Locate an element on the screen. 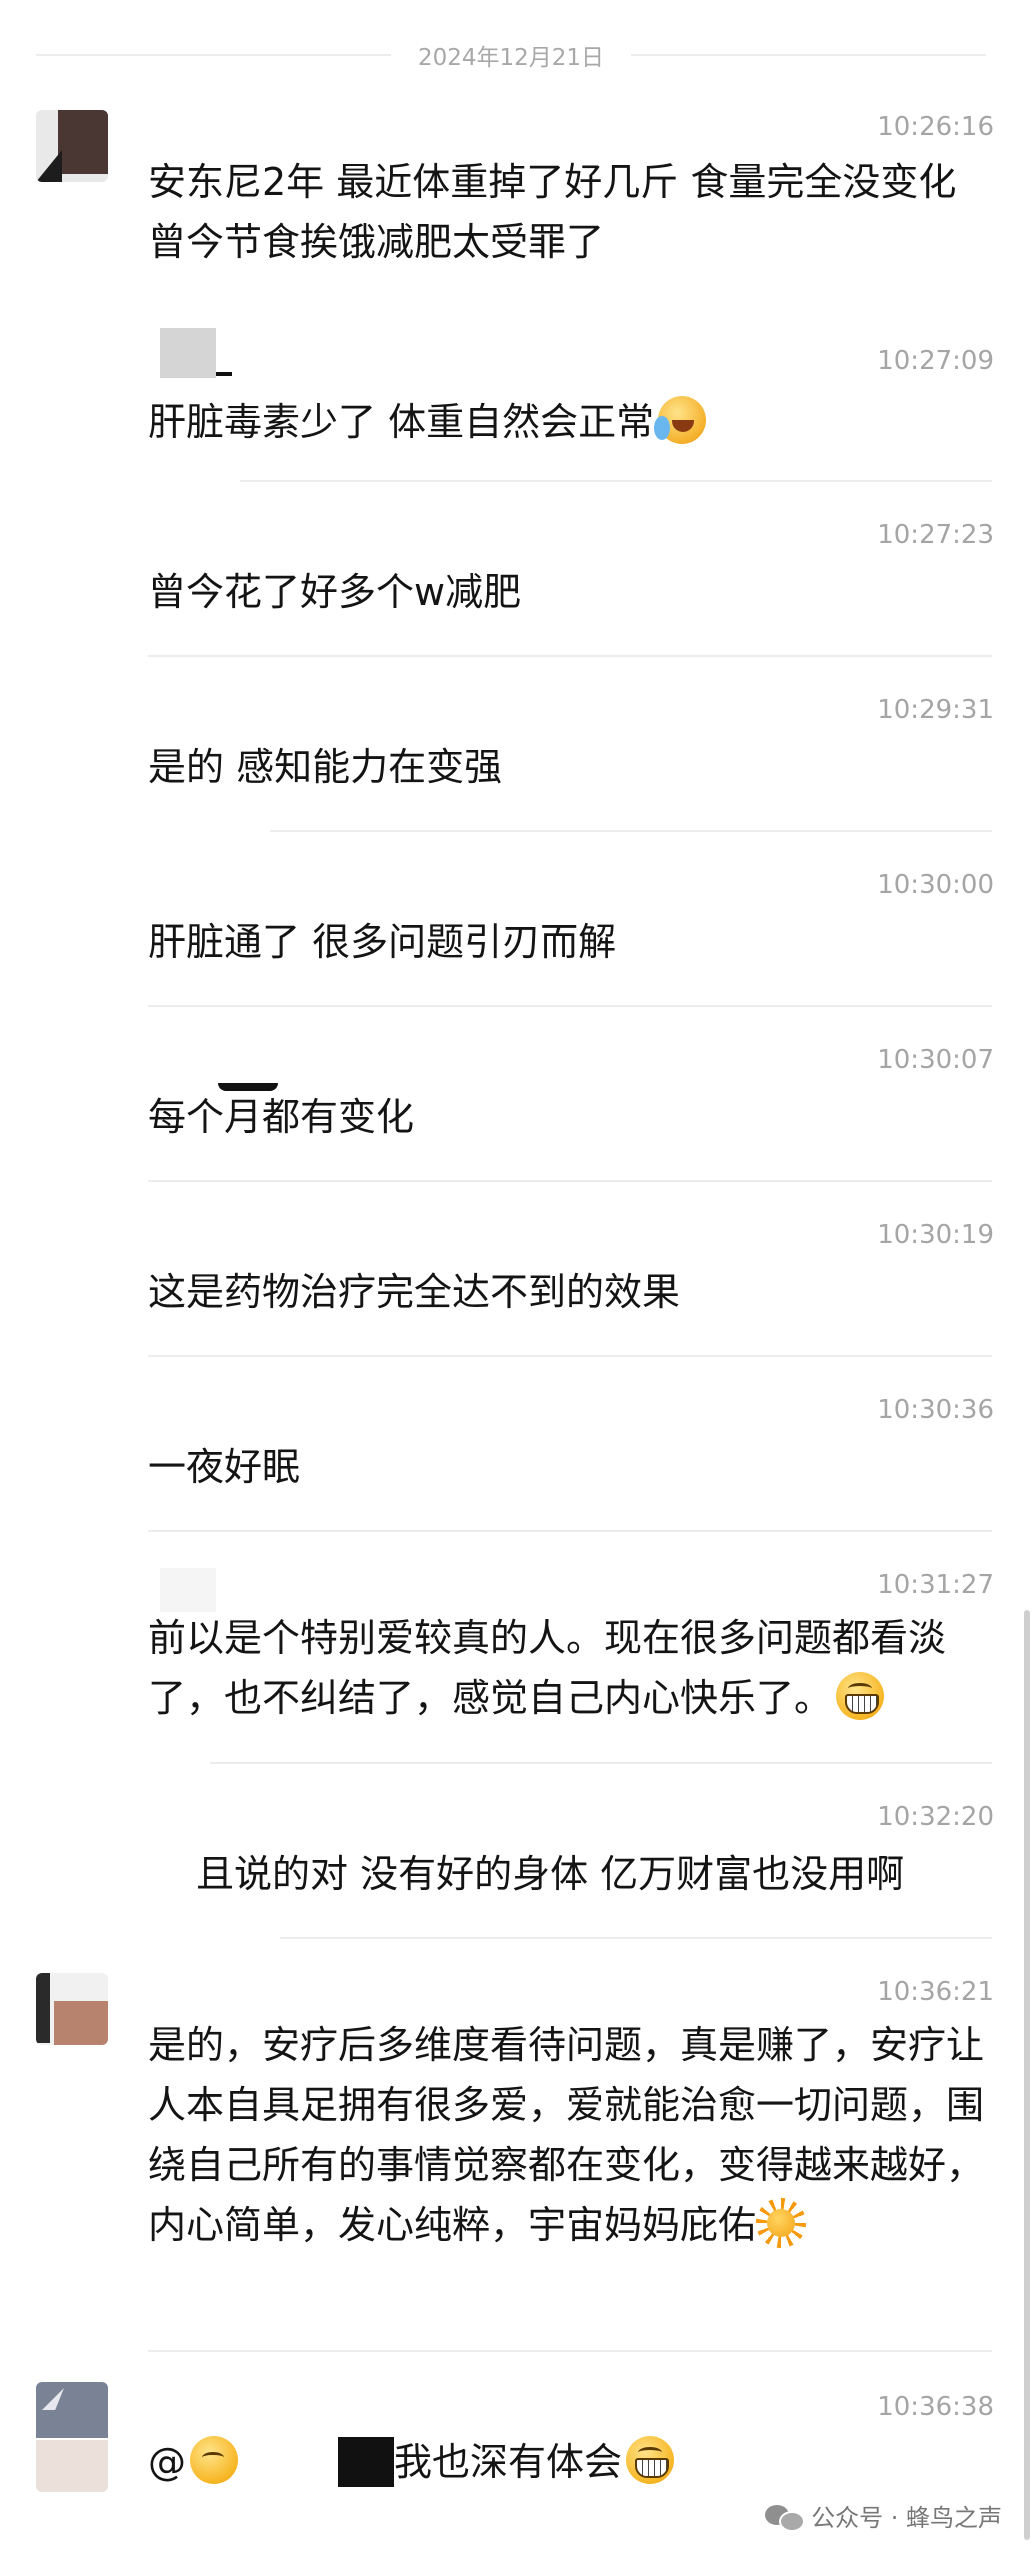 The height and width of the screenshot is (2560, 1032). message-text: 肝脏通了 很多问题引刃而解 is located at coordinates (382, 942).